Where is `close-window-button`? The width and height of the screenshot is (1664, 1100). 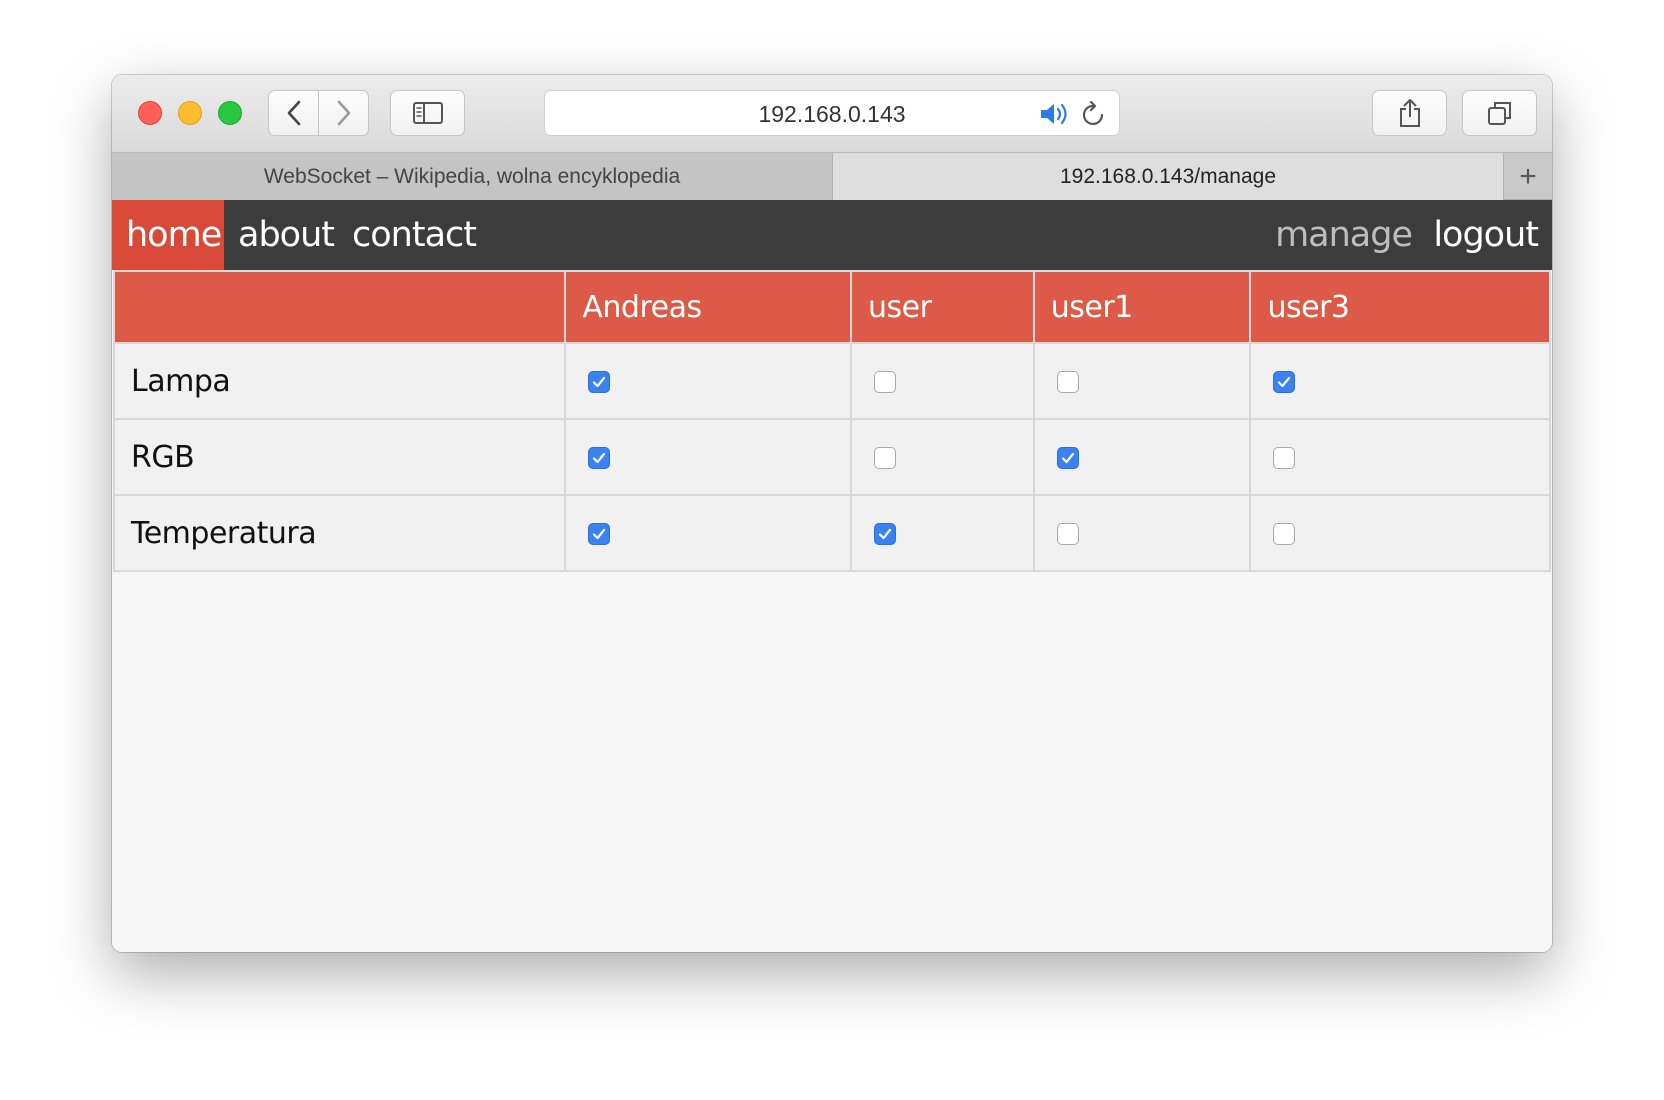
close-window-button is located at coordinates (150, 113).